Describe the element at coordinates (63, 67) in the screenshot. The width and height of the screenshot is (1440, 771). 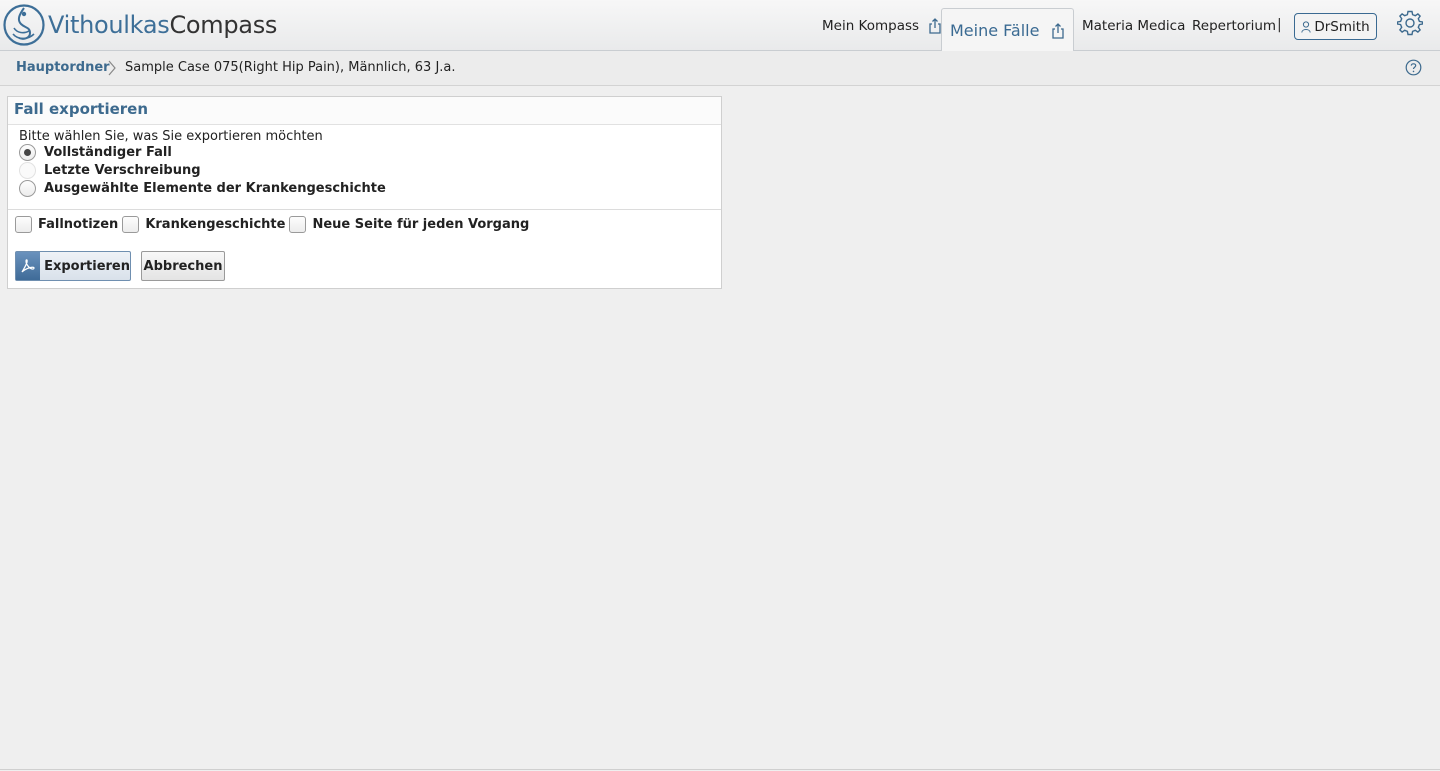
I see `breadcrumb-home-link: Hauptordner` at that location.